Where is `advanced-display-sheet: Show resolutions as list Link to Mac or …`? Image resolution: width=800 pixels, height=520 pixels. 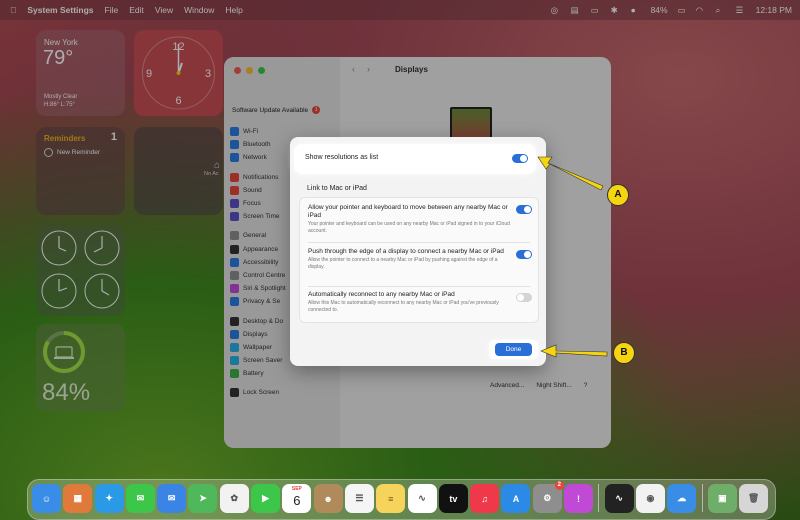 advanced-display-sheet: Show resolutions as list Link to Mac or … is located at coordinates (418, 251).